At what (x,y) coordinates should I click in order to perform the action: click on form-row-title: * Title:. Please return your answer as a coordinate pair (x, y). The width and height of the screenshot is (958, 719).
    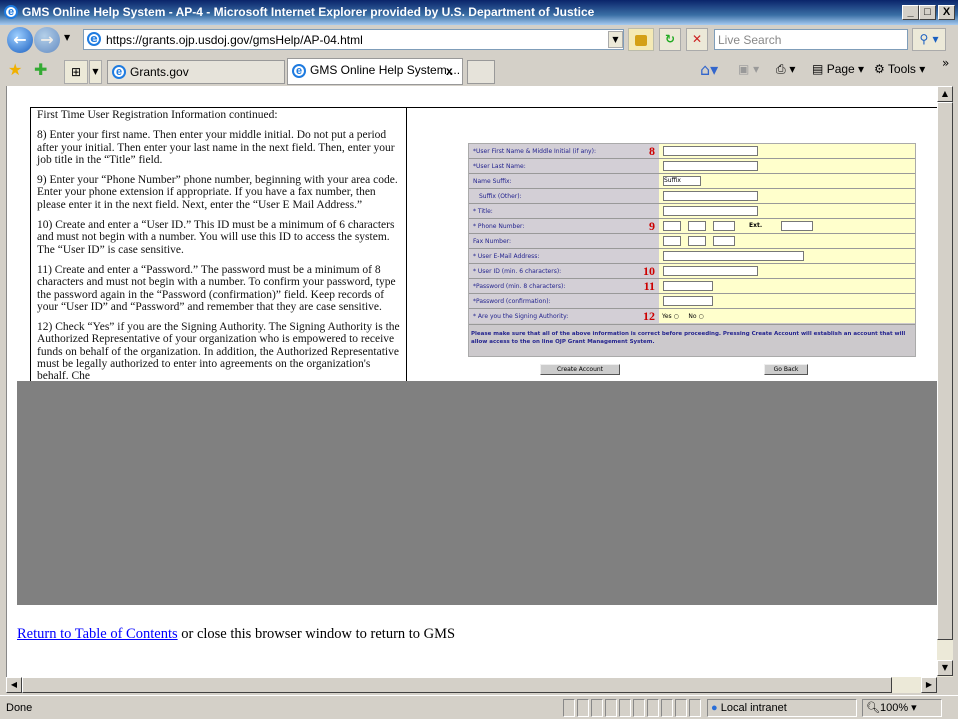
    Looking at the image, I should click on (692, 211).